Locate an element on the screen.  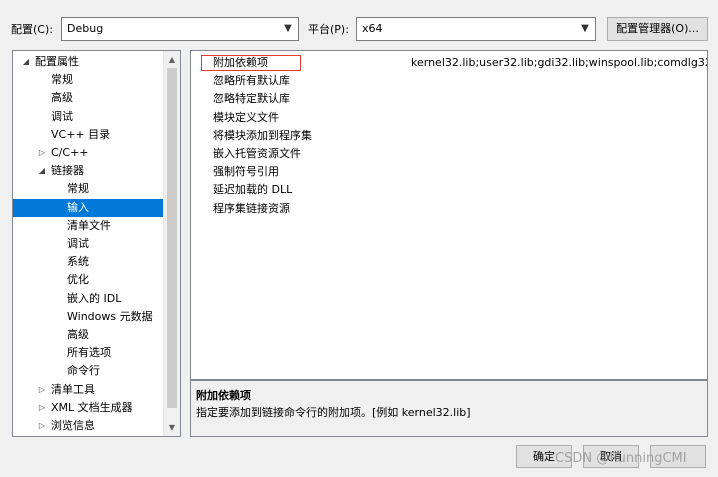
tree-item: 系统 is located at coordinates (88, 262).